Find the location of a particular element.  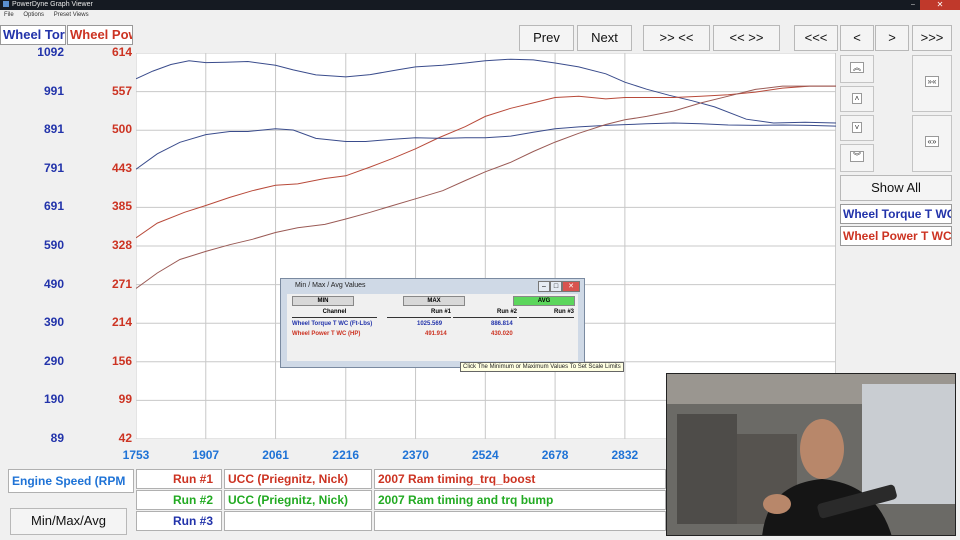

zoom-in-button: >> << is located at coordinates (676, 38).